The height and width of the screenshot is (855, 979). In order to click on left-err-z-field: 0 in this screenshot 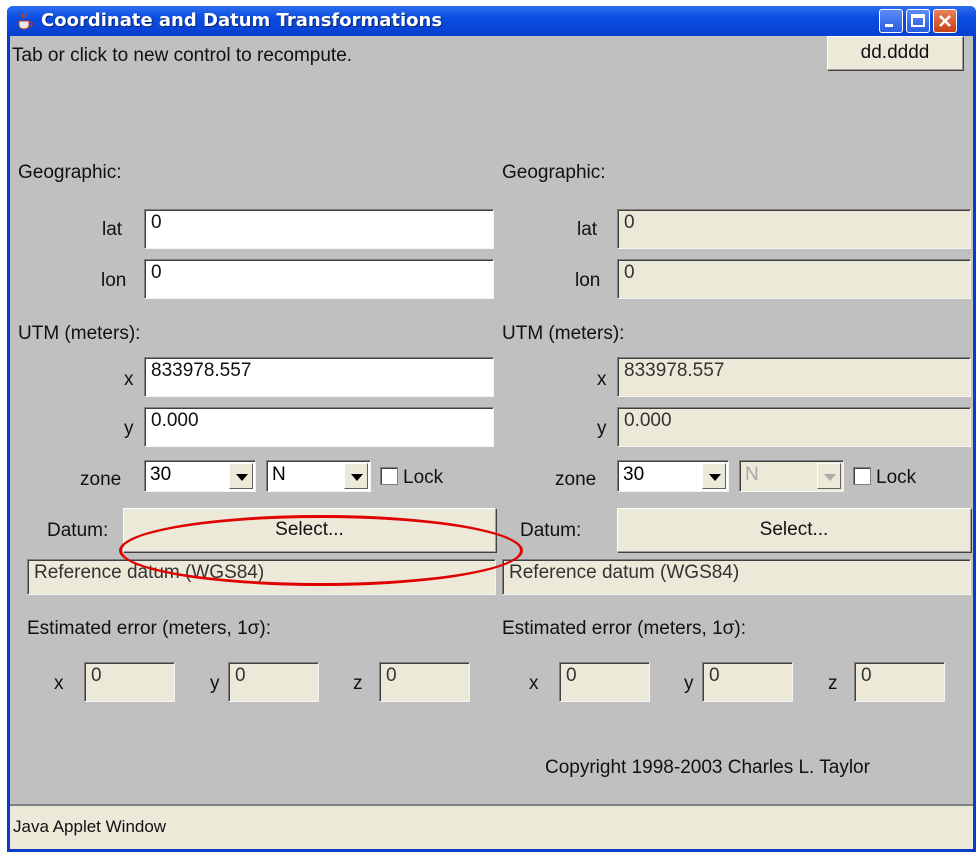, I will do `click(424, 682)`.